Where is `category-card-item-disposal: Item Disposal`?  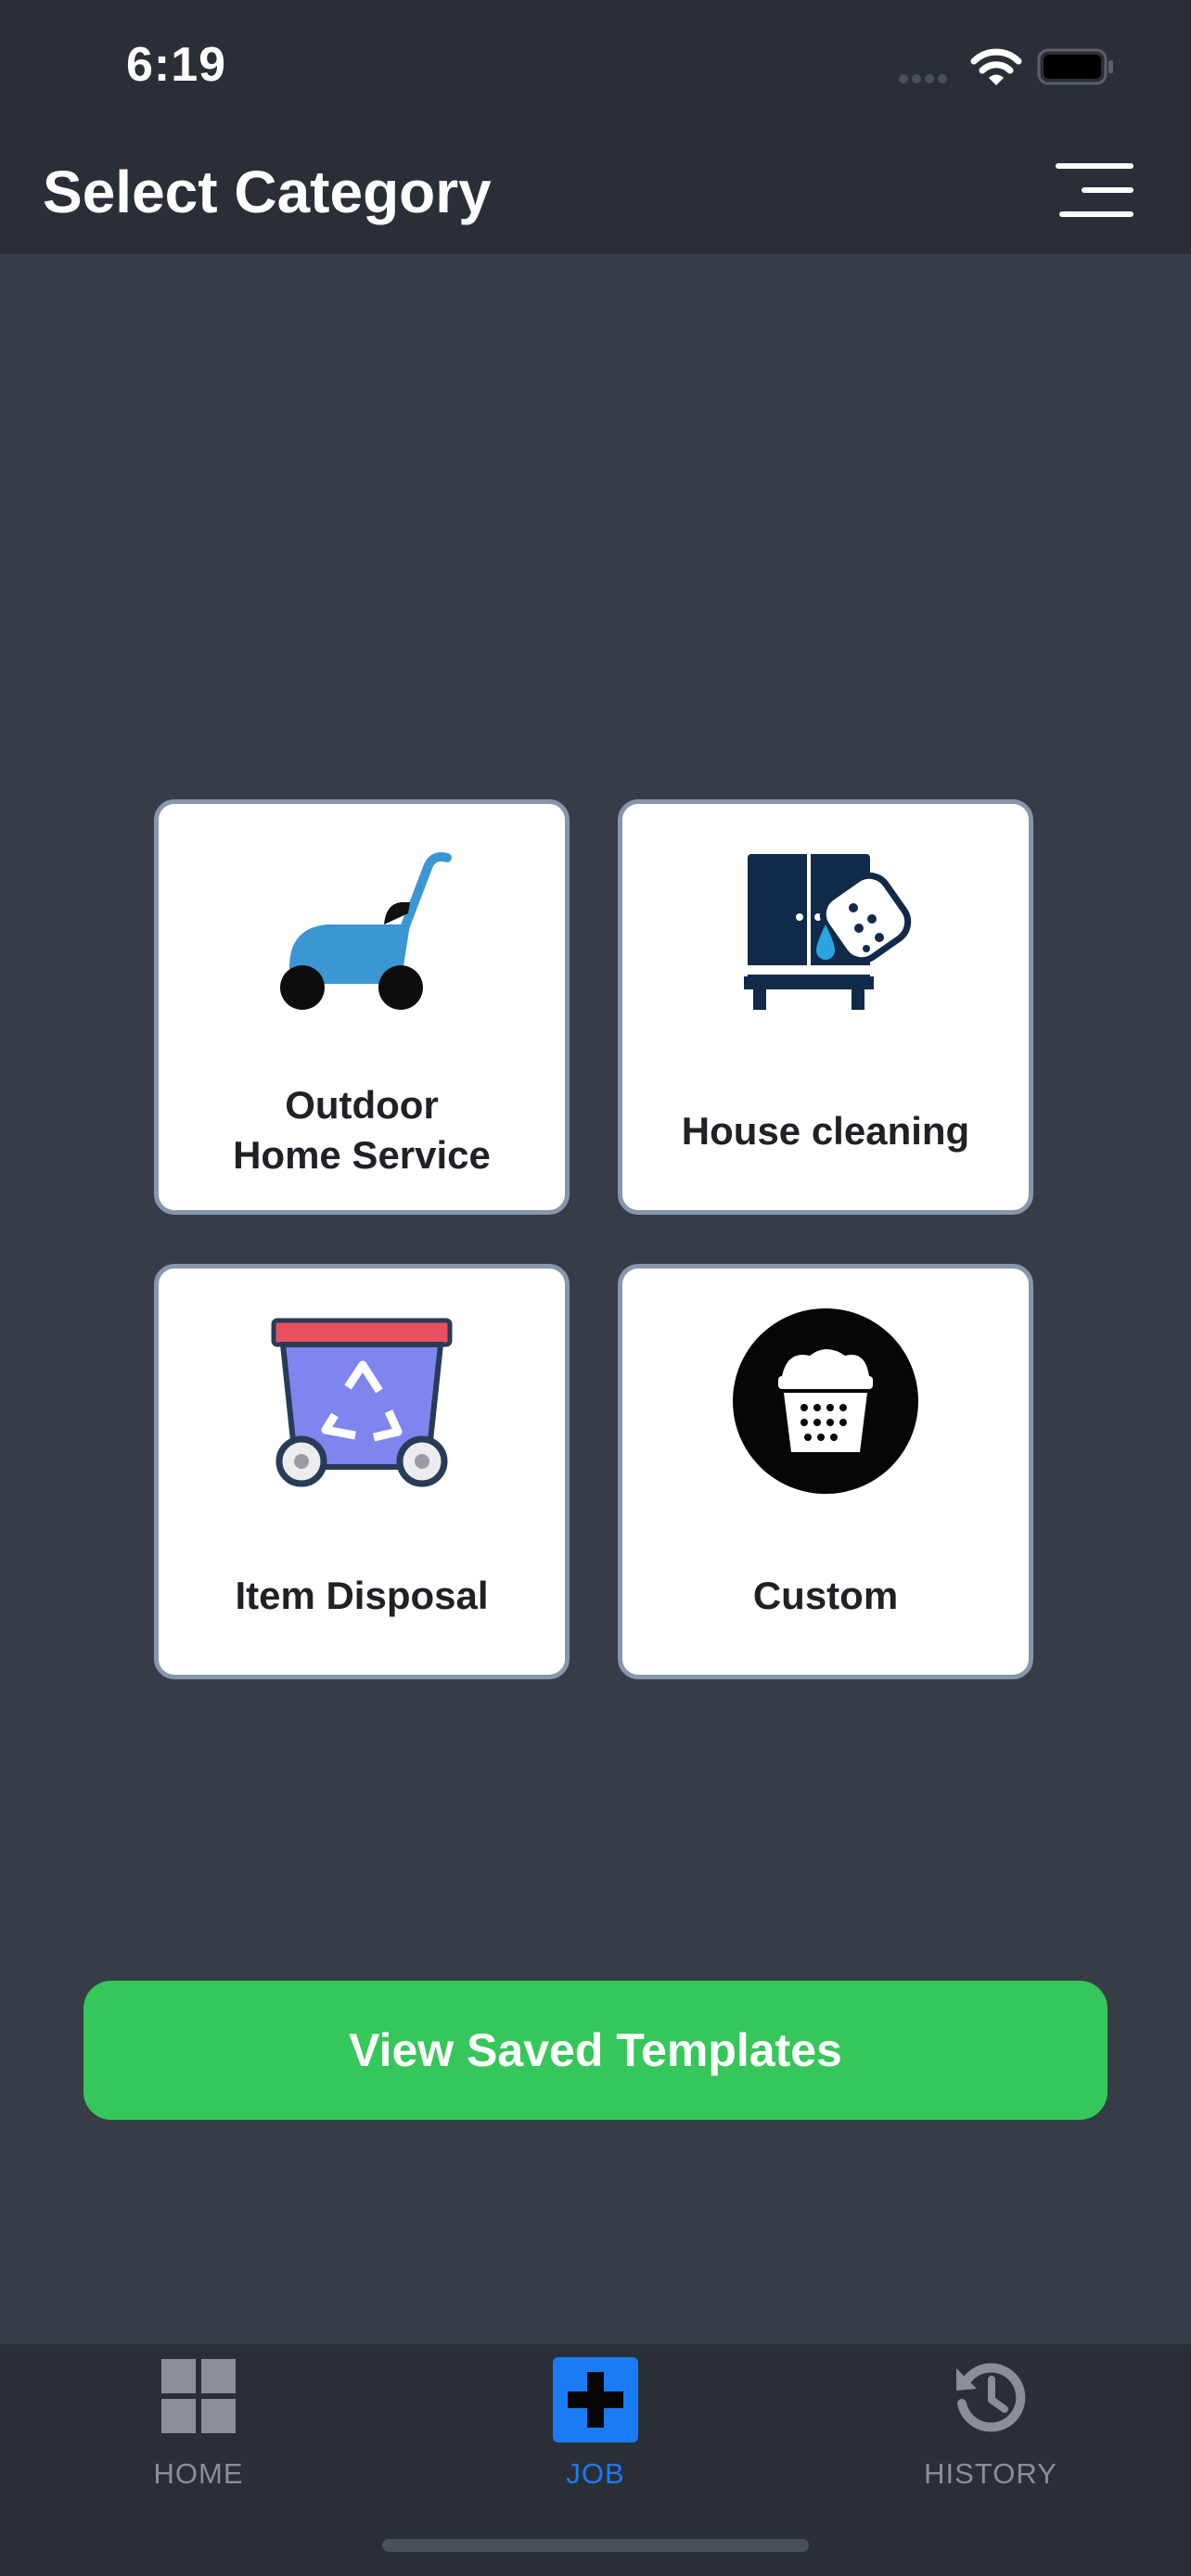 category-card-item-disposal: Item Disposal is located at coordinates (362, 1471).